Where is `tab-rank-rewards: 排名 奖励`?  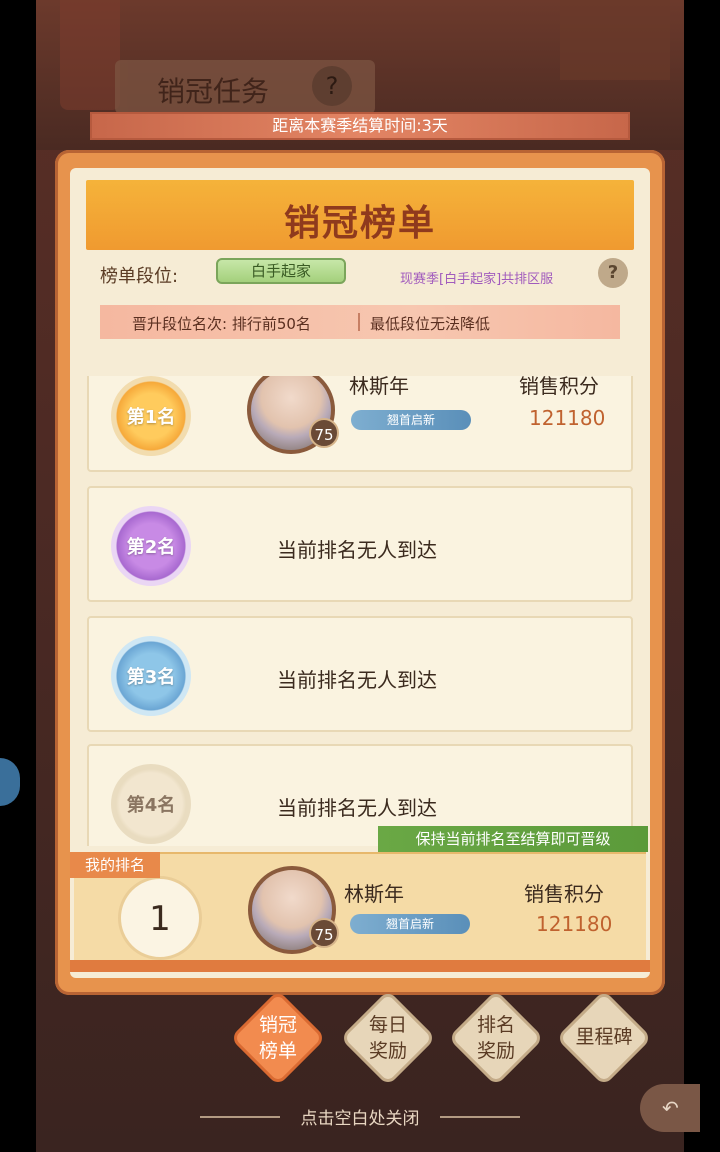
tab-rank-rewards: 排名 奖励 is located at coordinates (496, 1038).